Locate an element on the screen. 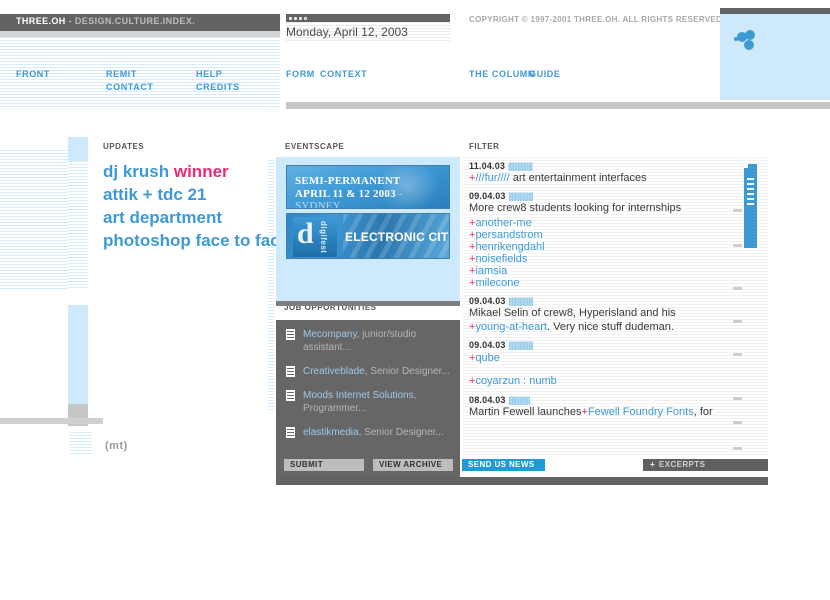  filter-link-spacer is located at coordinates (609, 369).